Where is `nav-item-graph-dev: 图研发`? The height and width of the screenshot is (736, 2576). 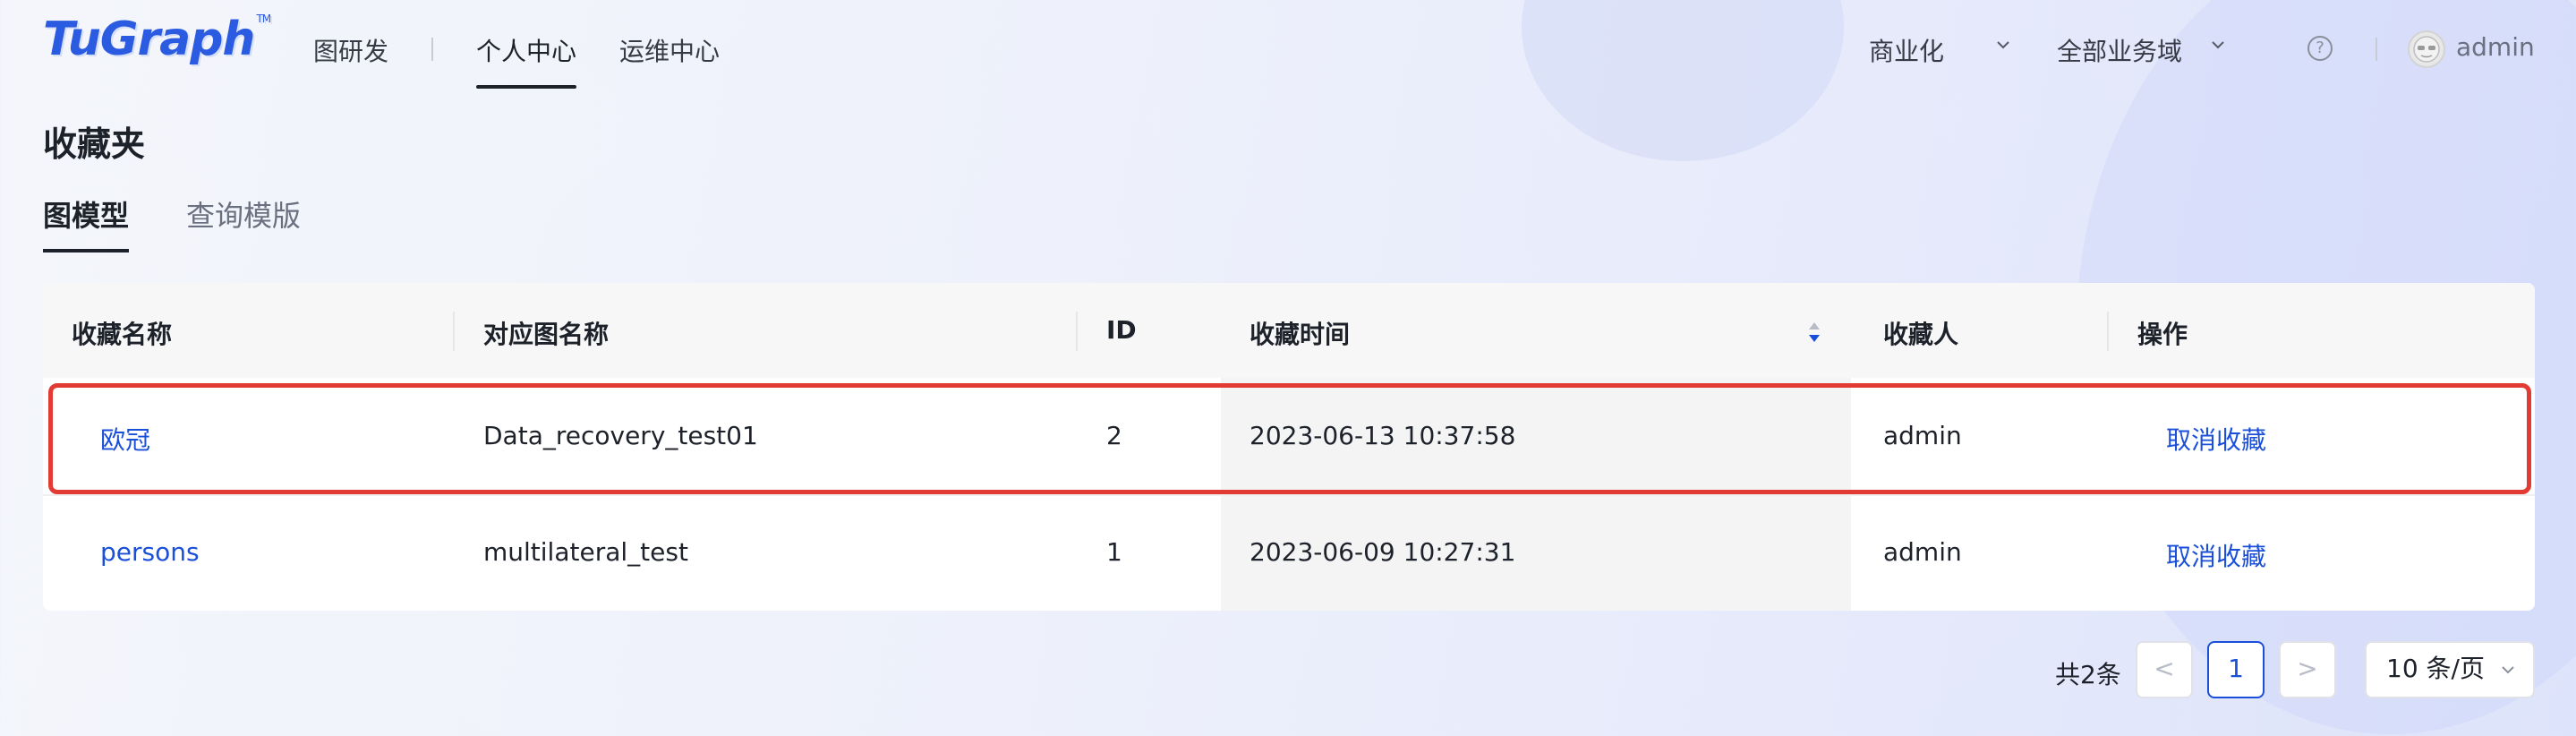 nav-item-graph-dev: 图研发 is located at coordinates (350, 50).